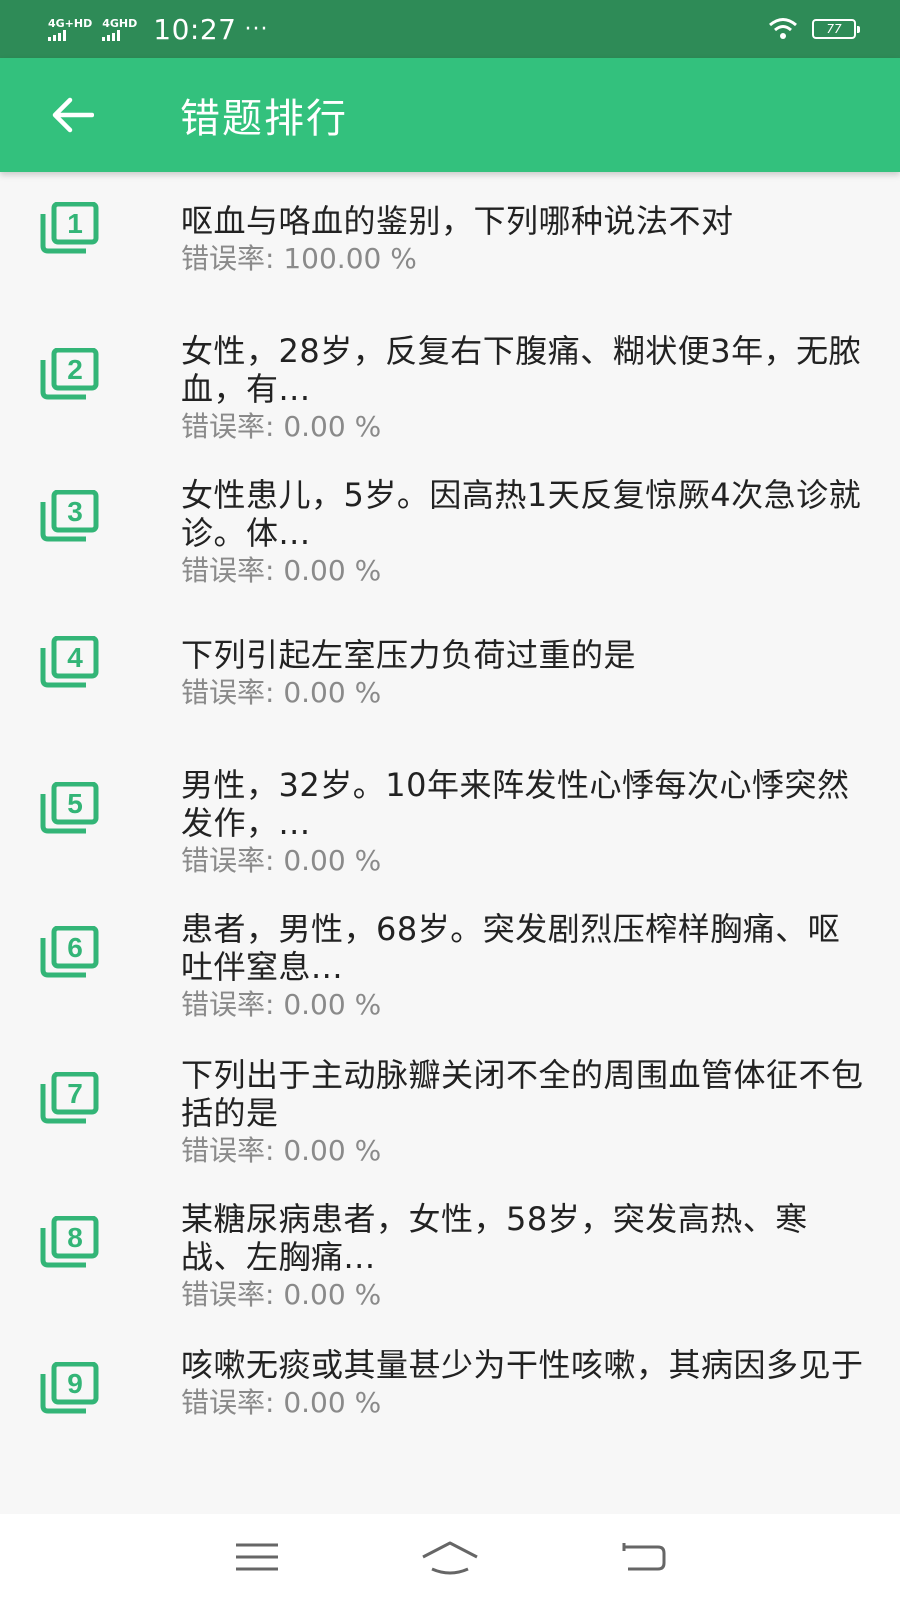 The image size is (900, 1600). I want to click on item-number: 7, so click(75, 1093).